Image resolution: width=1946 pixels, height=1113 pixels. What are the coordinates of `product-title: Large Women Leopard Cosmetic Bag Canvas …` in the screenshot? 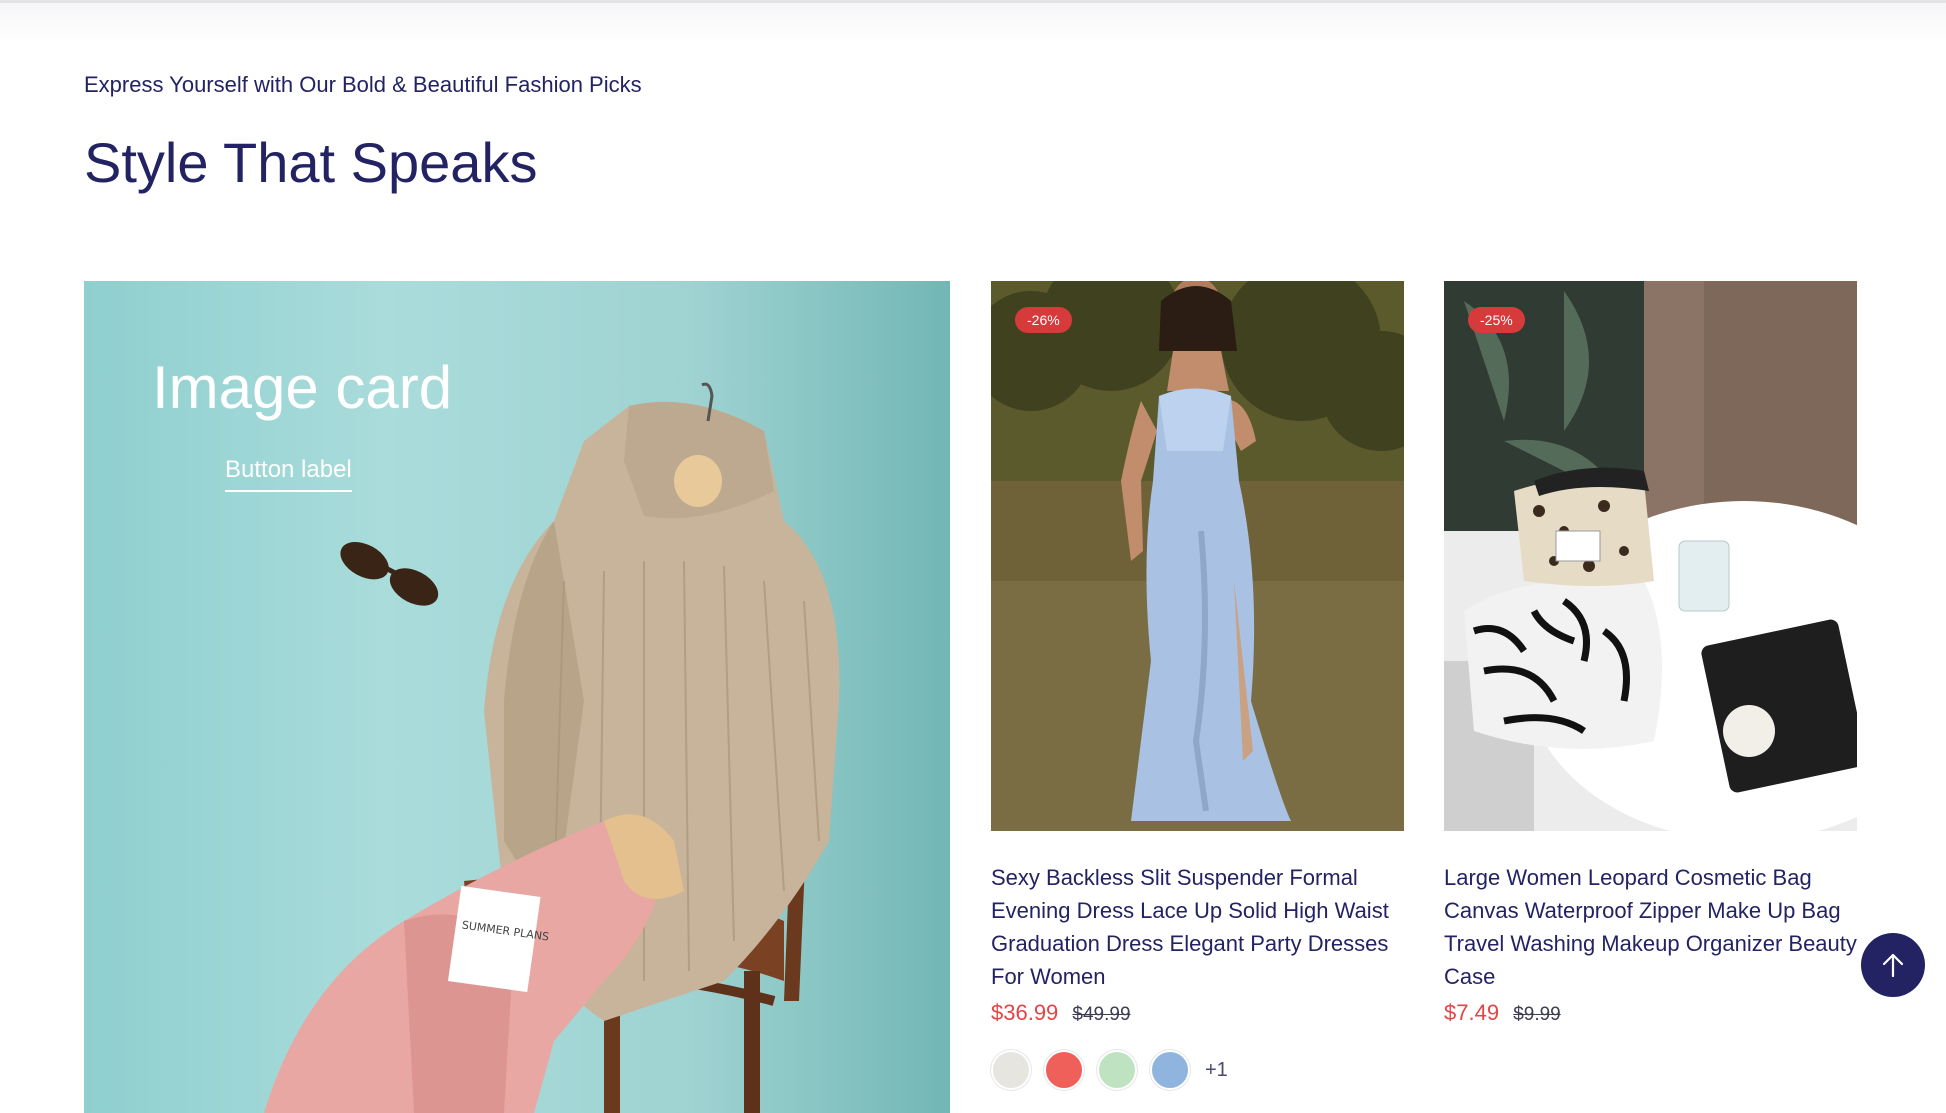 It's located at (1650, 927).